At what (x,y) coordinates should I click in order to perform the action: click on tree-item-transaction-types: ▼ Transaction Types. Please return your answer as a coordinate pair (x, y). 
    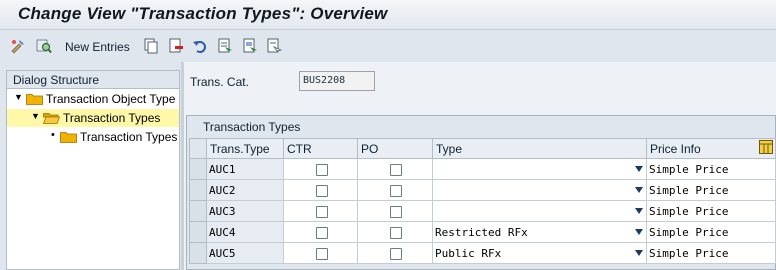
    Looking at the image, I should click on (93, 118).